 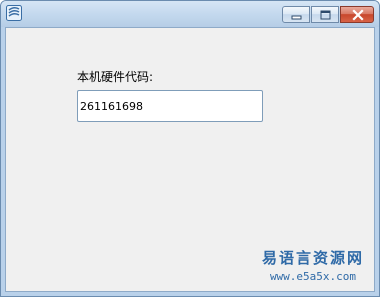 I want to click on hardware-code-input, so click(x=170, y=106).